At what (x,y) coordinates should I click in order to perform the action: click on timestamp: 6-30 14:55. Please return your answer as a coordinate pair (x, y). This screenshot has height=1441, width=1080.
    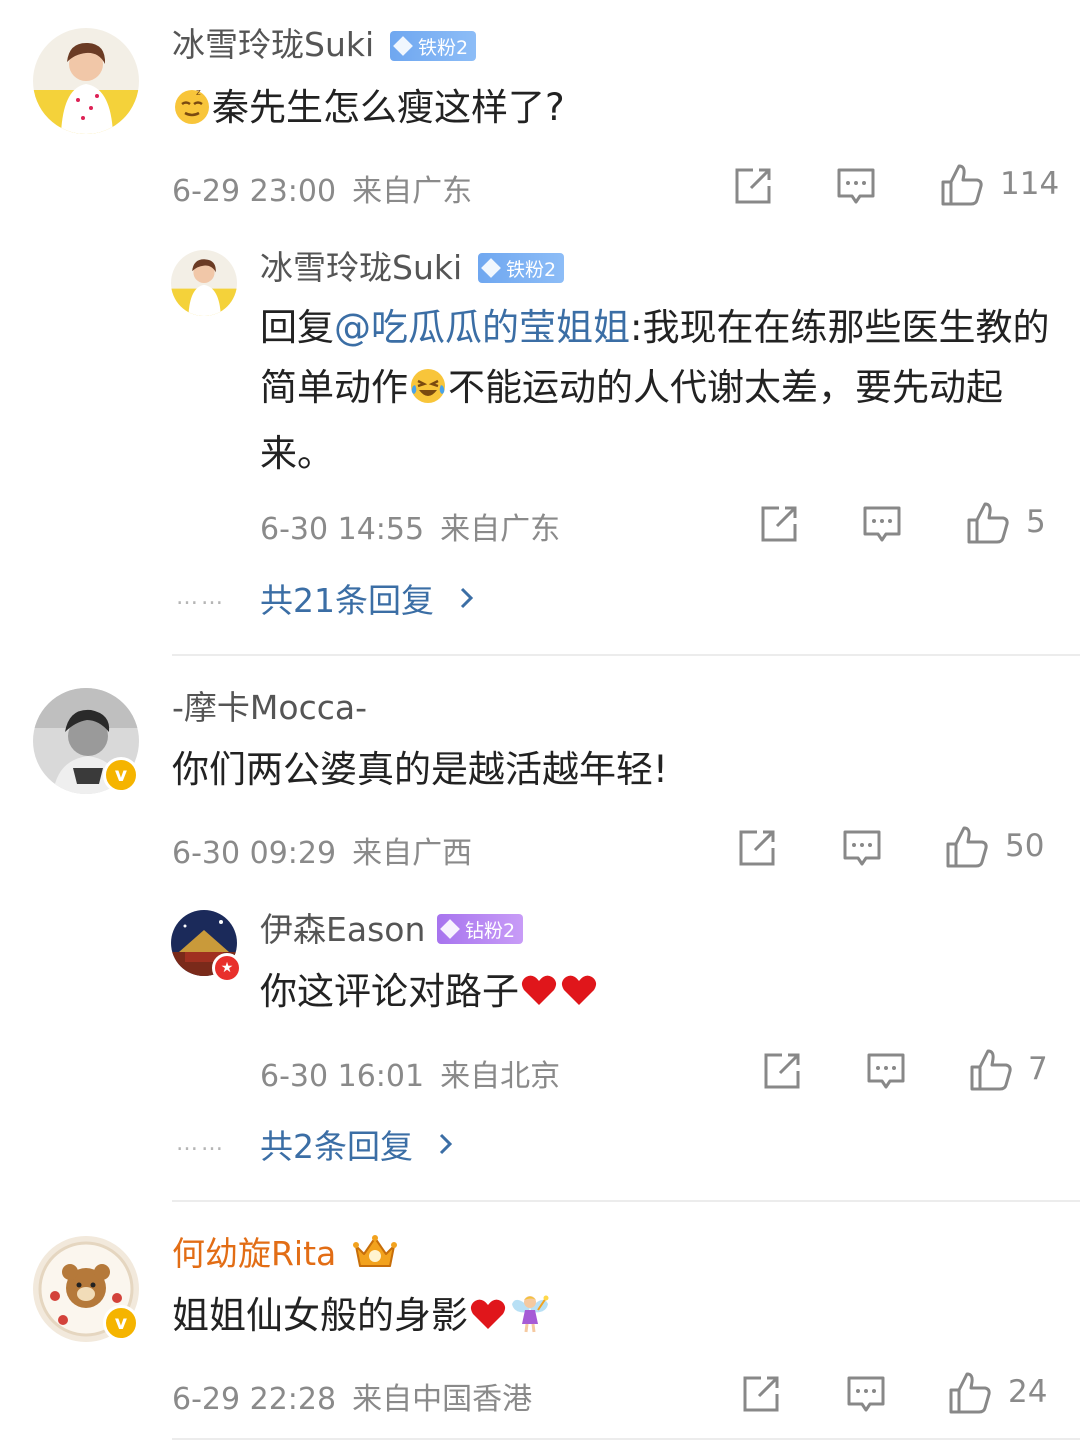
    Looking at the image, I should click on (342, 529).